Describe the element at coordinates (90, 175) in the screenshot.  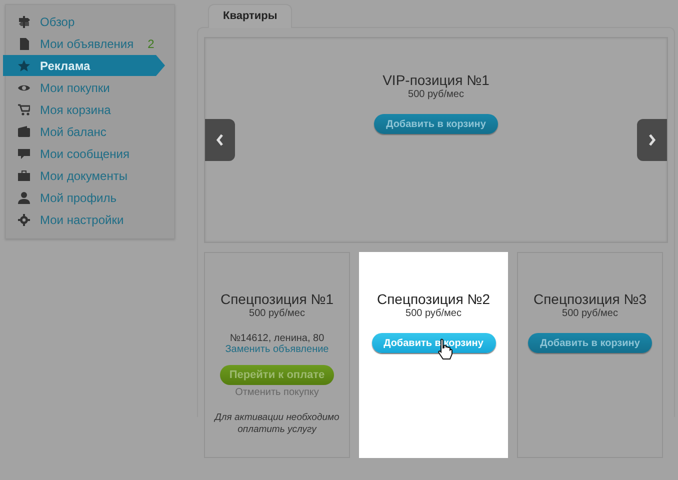
I see `sidebar-item: Мои документы` at that location.